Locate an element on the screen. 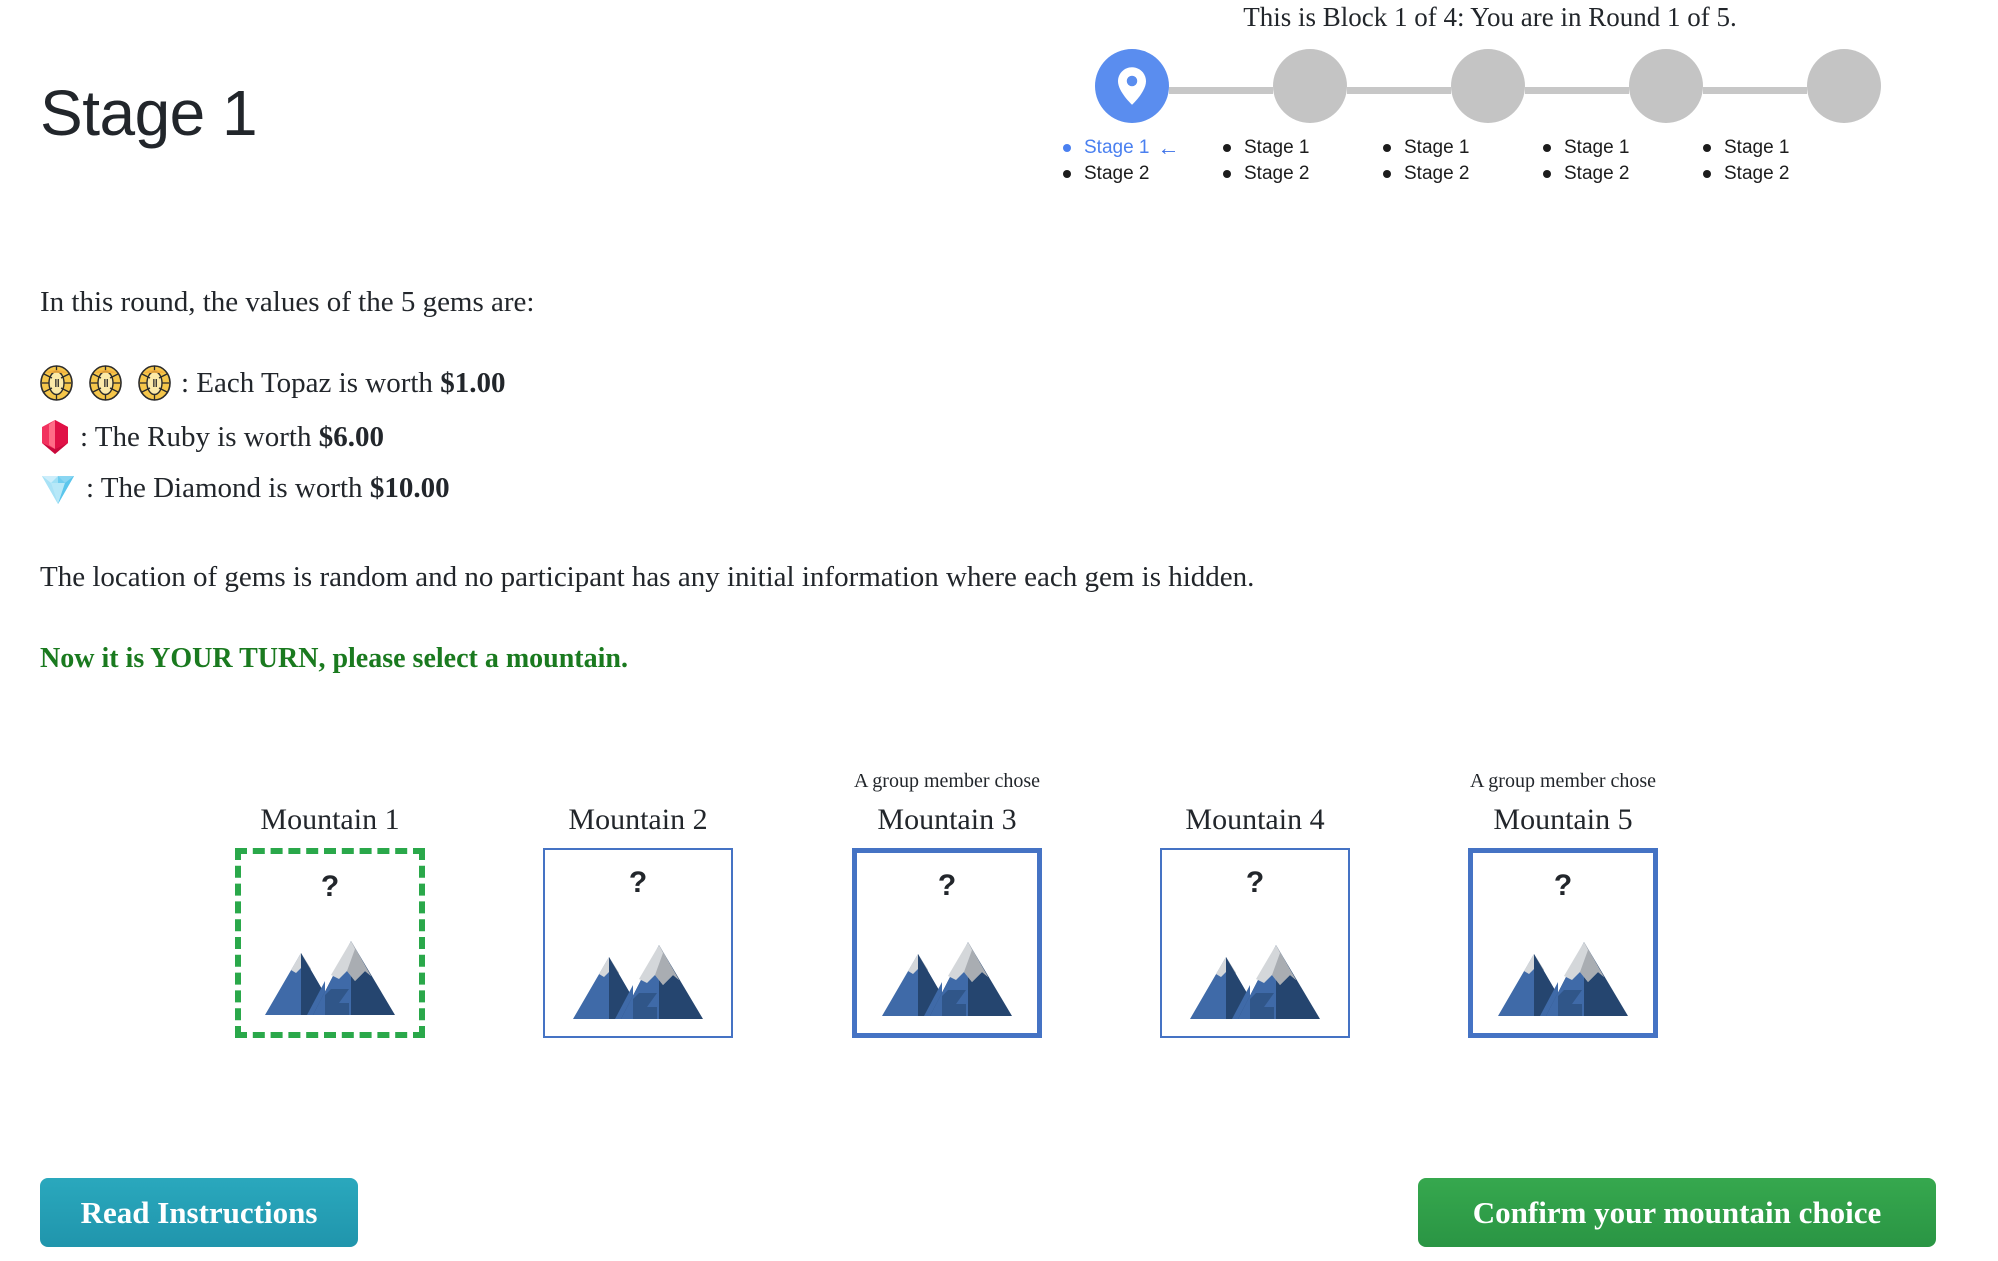 This screenshot has height=1261, width=1998. mountain-title: Mountain 1 is located at coordinates (330, 819).